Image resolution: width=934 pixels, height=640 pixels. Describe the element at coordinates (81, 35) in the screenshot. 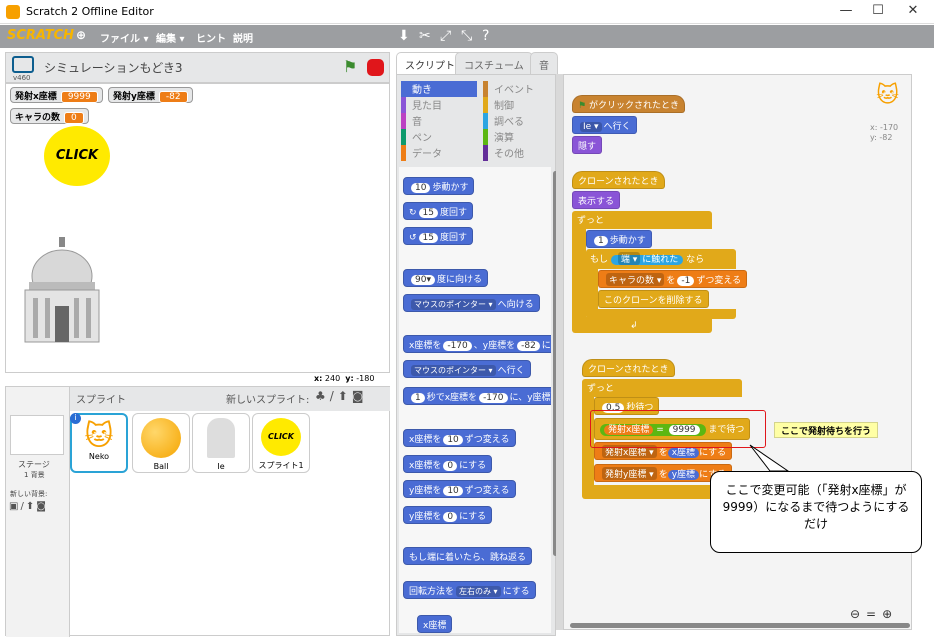

I see `globe-icon: ⊕` at that location.